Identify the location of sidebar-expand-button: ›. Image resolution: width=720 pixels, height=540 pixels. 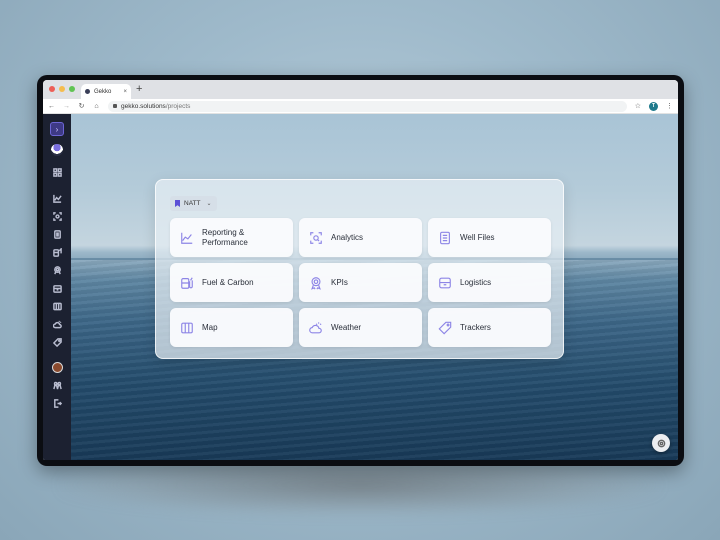
(57, 129).